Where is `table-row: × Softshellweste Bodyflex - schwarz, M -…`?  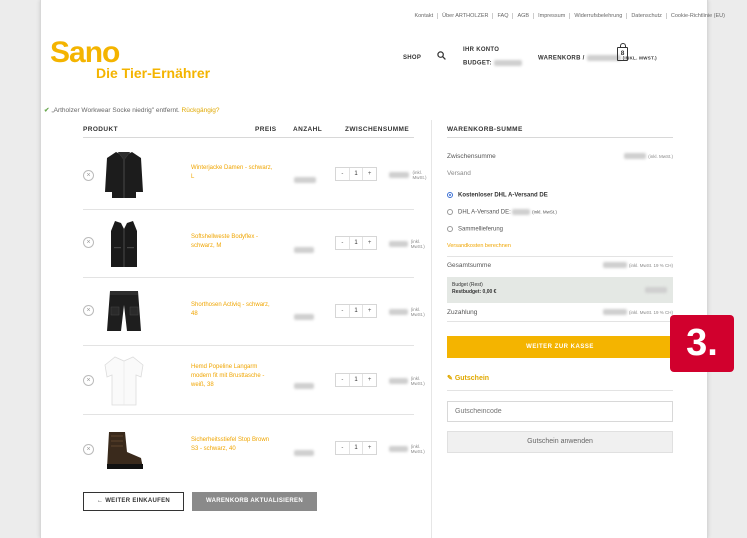 table-row: × Softshellweste Bodyflex - schwarz, M -… is located at coordinates (254, 243).